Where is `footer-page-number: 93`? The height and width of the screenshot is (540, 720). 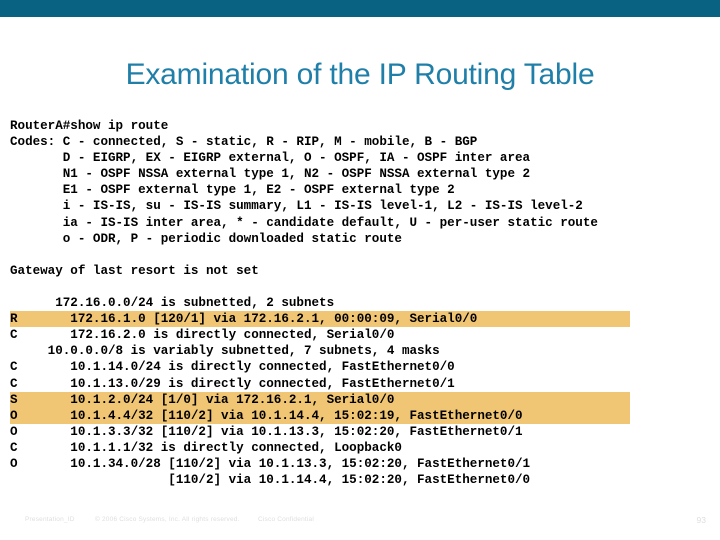
footer-page-number: 93 is located at coordinates (701, 520).